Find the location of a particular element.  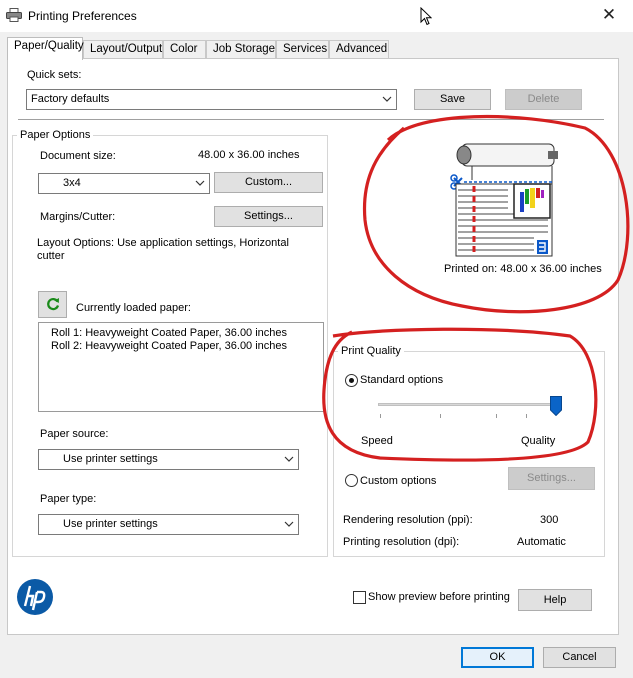

hp-logo is located at coordinates (35, 597).